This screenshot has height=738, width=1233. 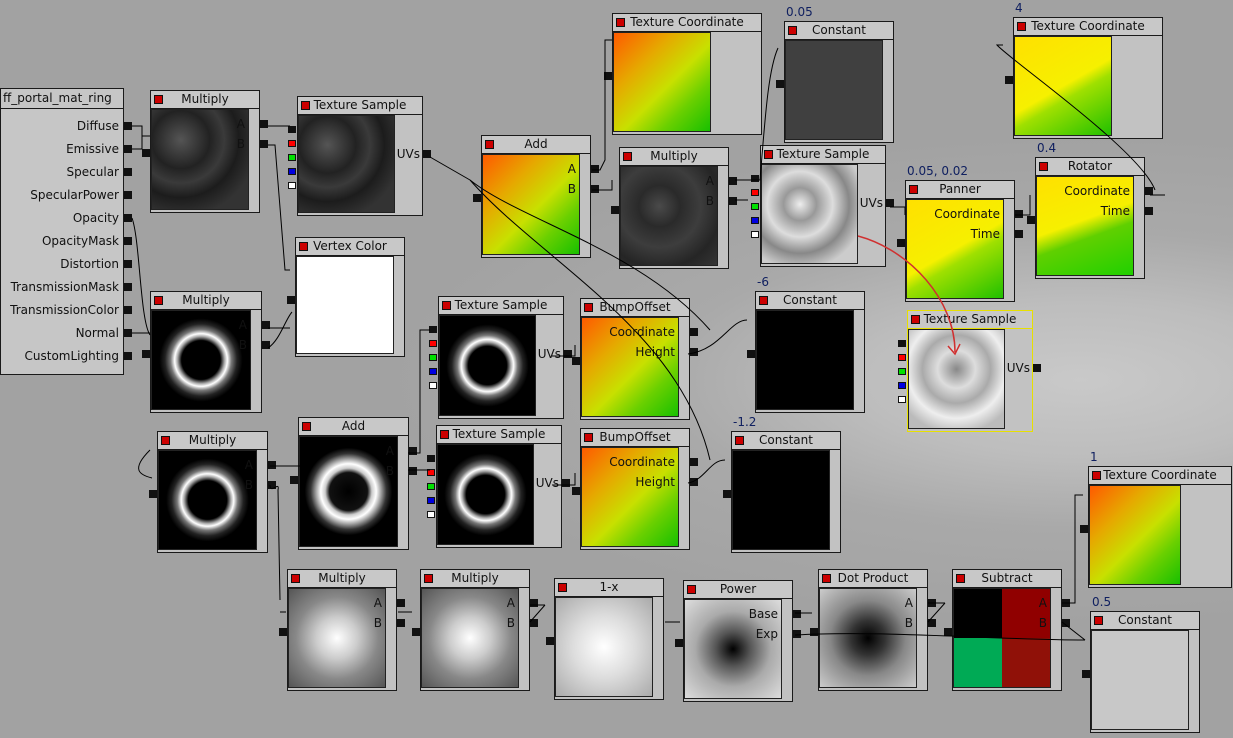 I want to click on node-const3: 0.05 Constant, so click(x=835, y=74).